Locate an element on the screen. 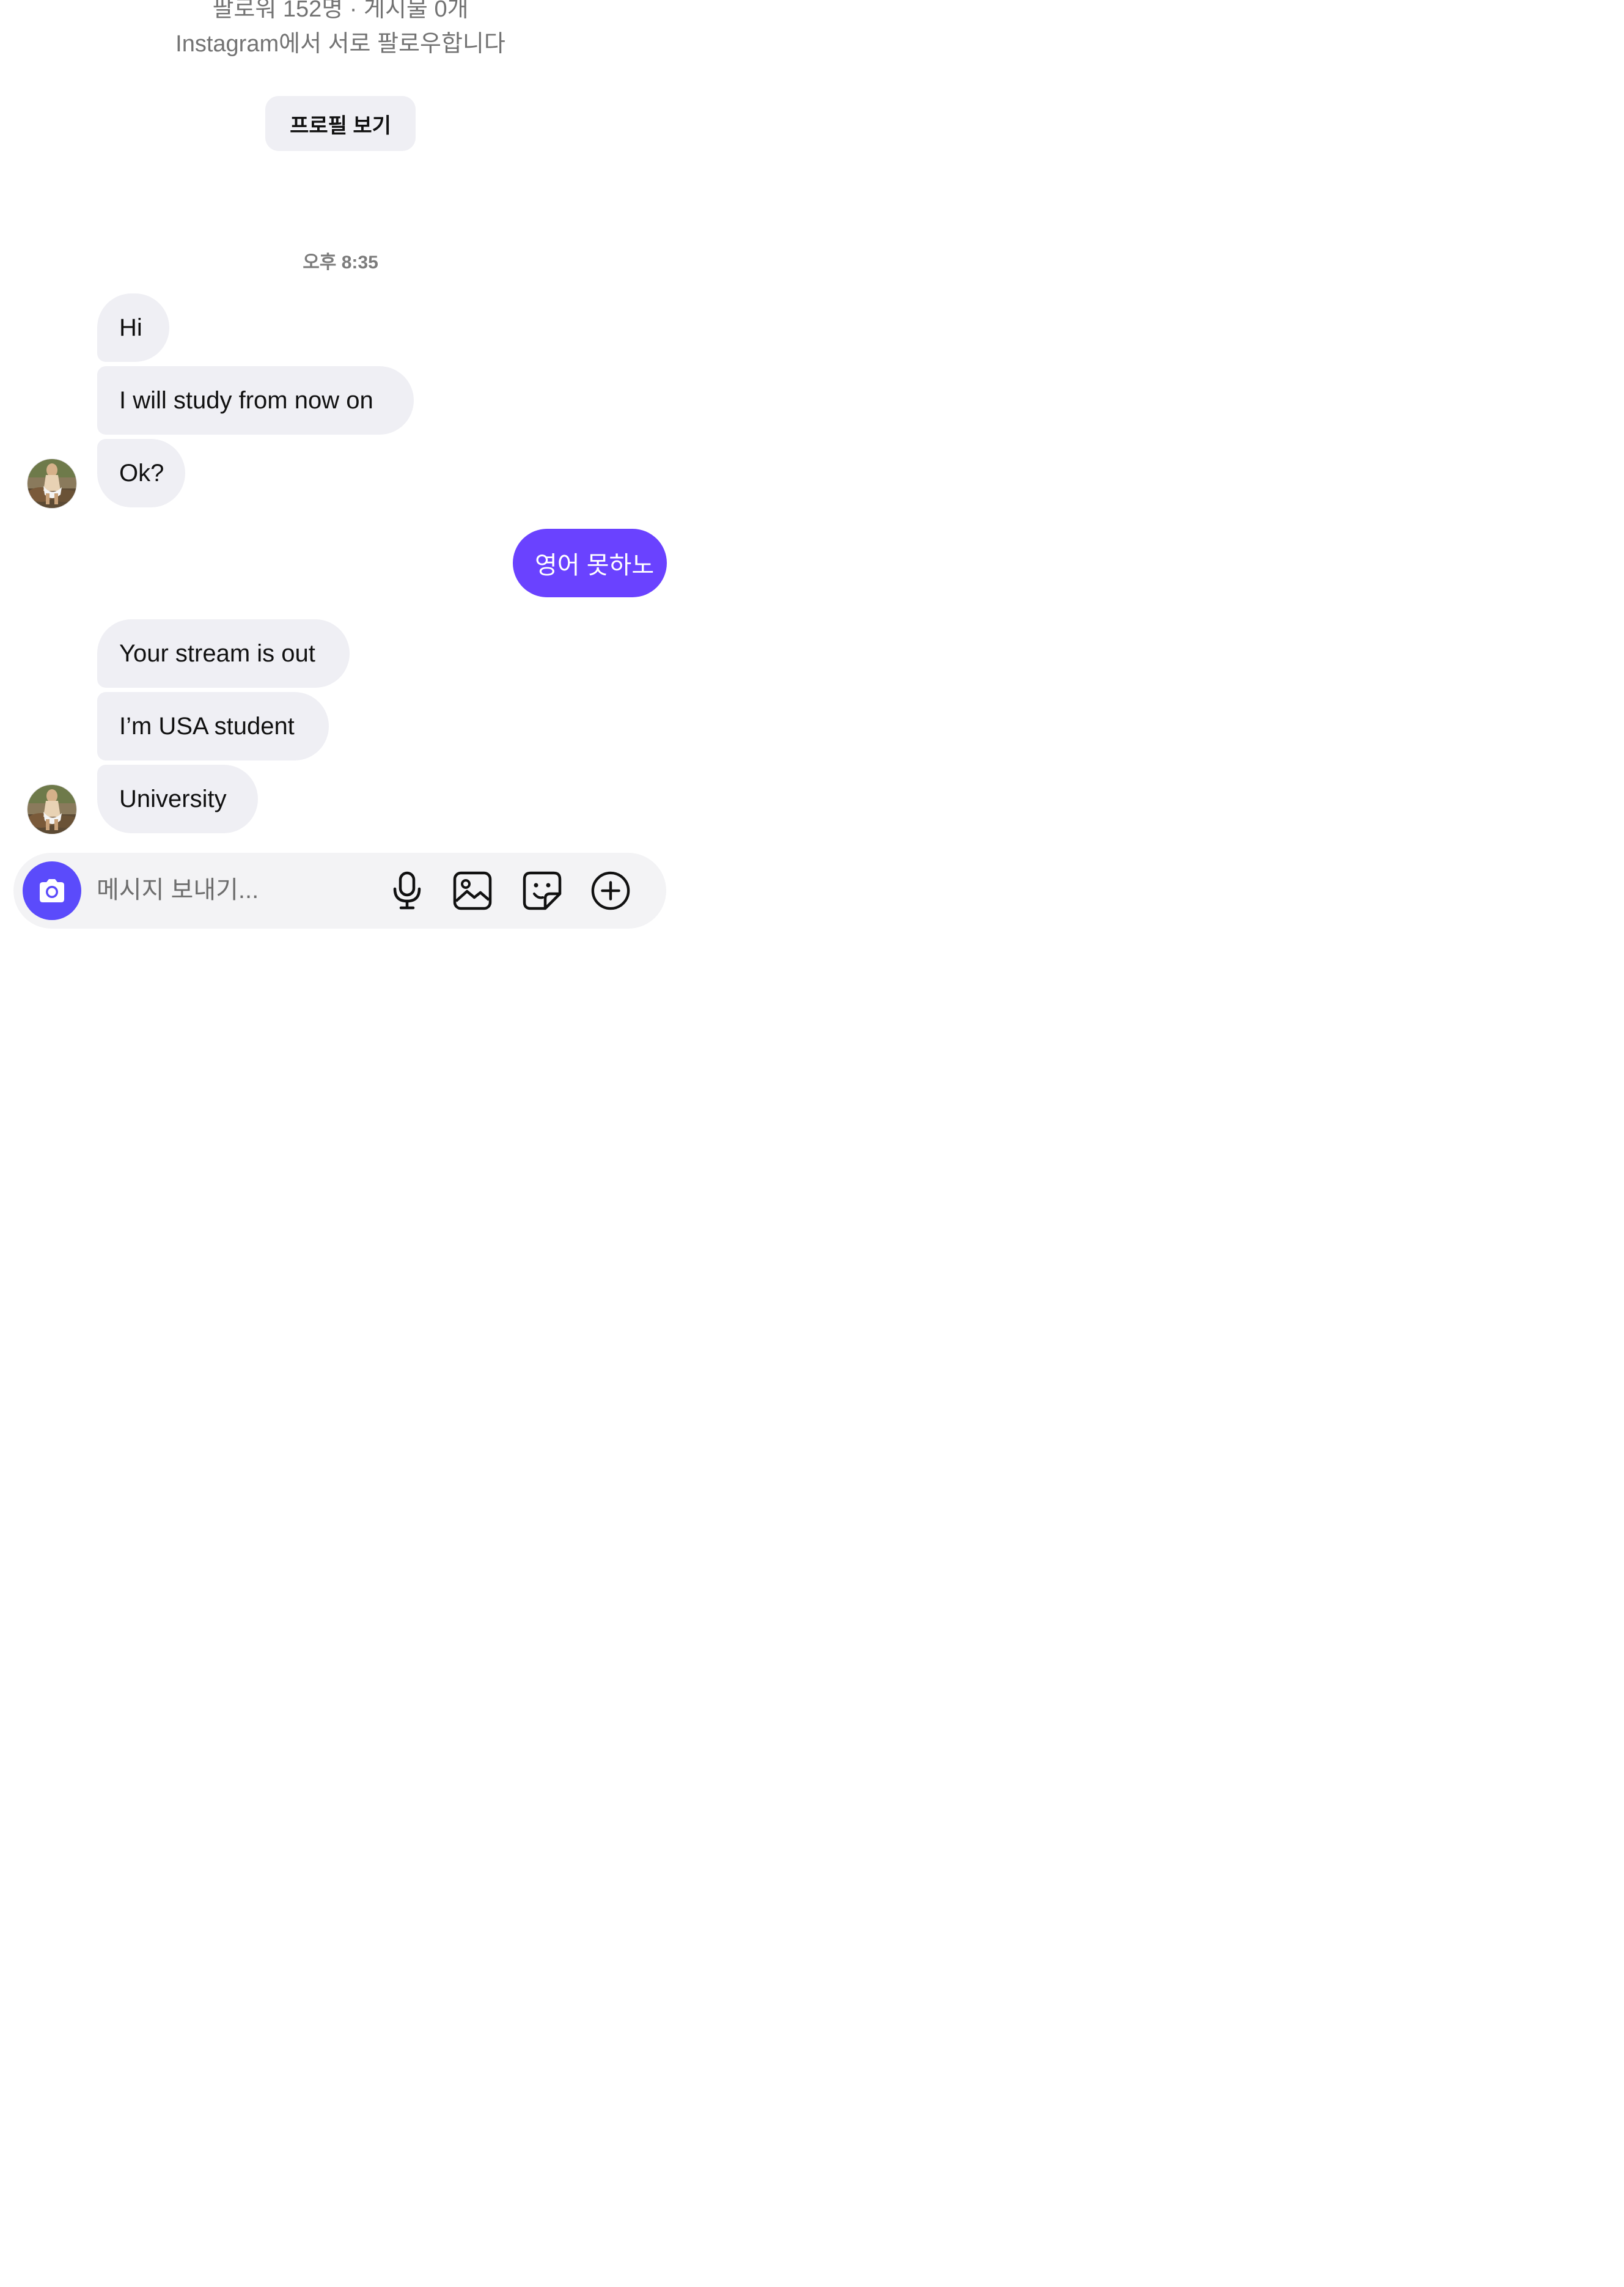  incoming-message: I’m USA student is located at coordinates (213, 726).